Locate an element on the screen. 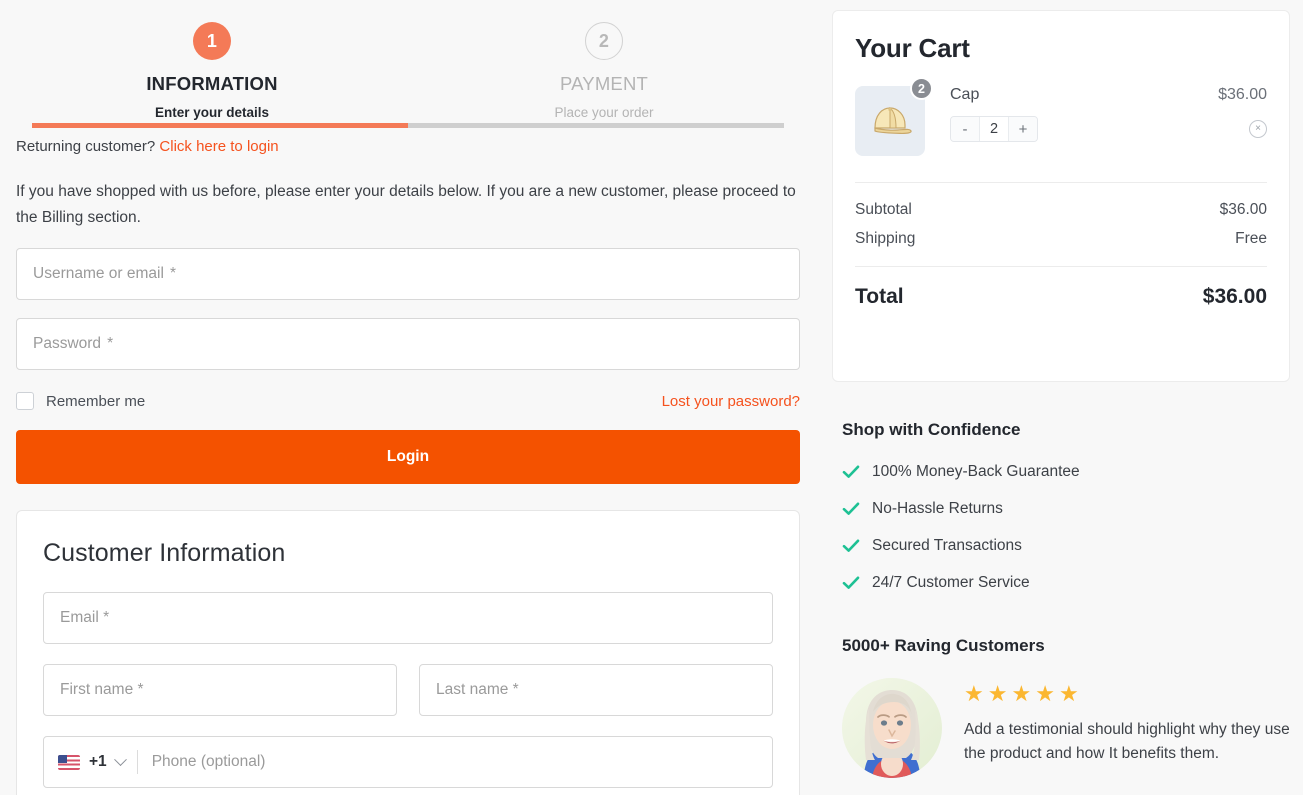 The width and height of the screenshot is (1303, 795). step-2-title: PAYMENT is located at coordinates (604, 83).